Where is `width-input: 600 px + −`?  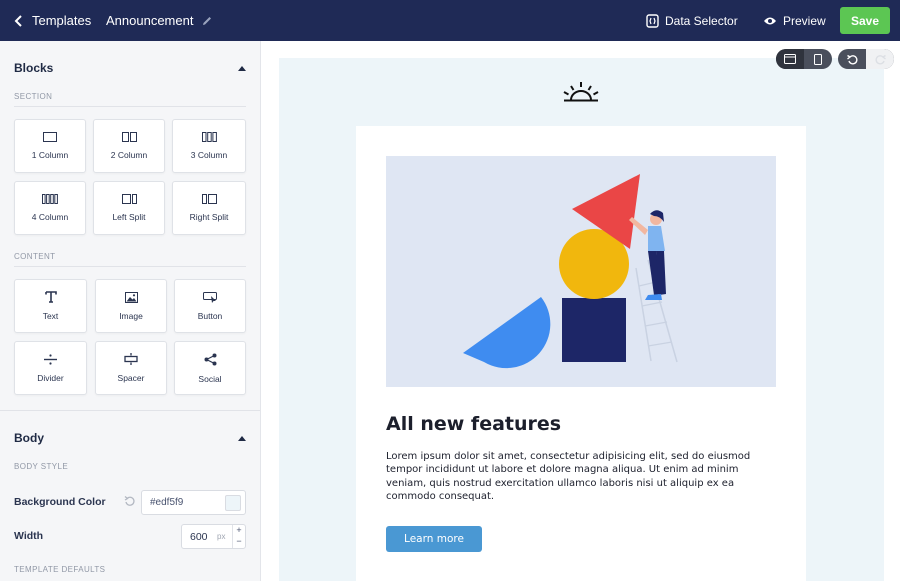
width-input: 600 px + − is located at coordinates (213, 536).